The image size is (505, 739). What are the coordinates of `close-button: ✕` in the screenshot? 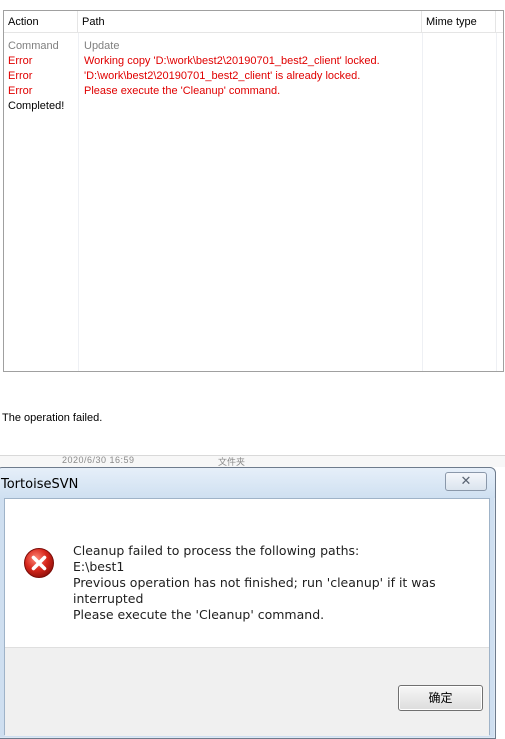 It's located at (466, 481).